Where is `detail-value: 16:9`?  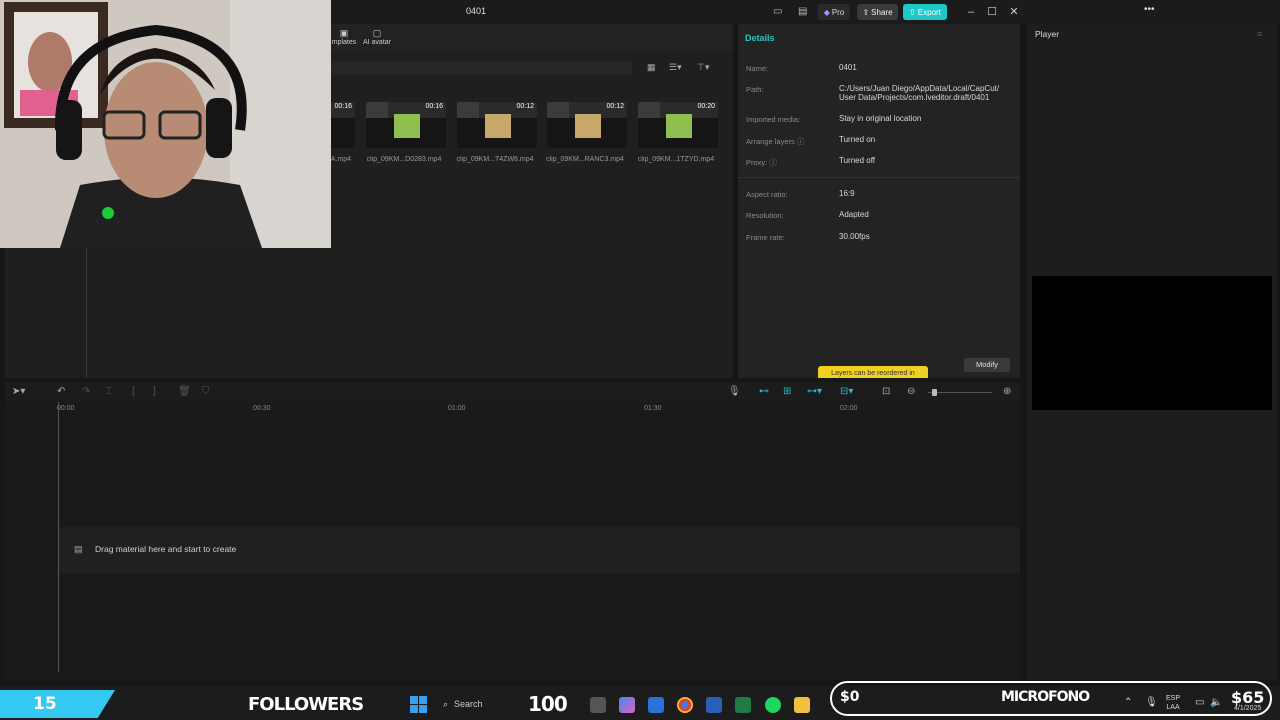 detail-value: 16:9 is located at coordinates (847, 193).